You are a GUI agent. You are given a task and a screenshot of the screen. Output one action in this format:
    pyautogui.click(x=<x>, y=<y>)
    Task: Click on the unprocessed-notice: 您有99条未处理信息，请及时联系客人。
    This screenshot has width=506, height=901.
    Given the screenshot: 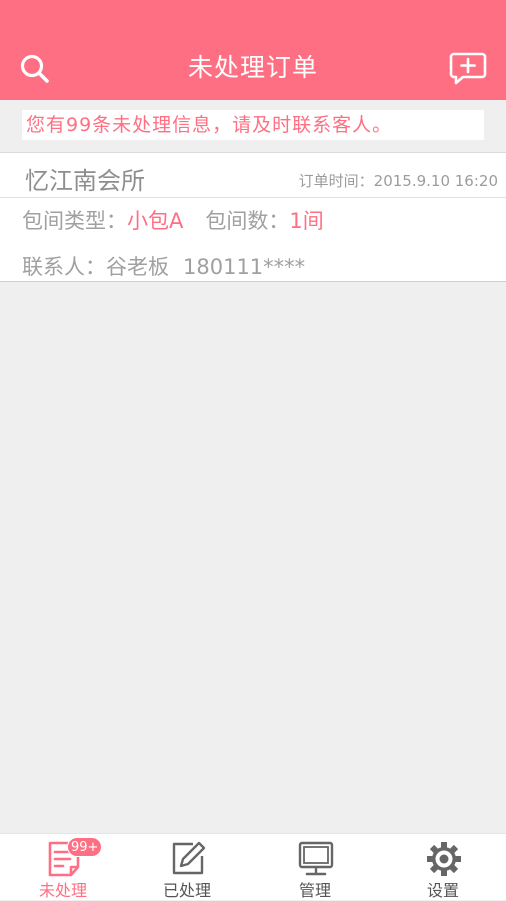 What is the action you would take?
    pyautogui.click(x=253, y=125)
    